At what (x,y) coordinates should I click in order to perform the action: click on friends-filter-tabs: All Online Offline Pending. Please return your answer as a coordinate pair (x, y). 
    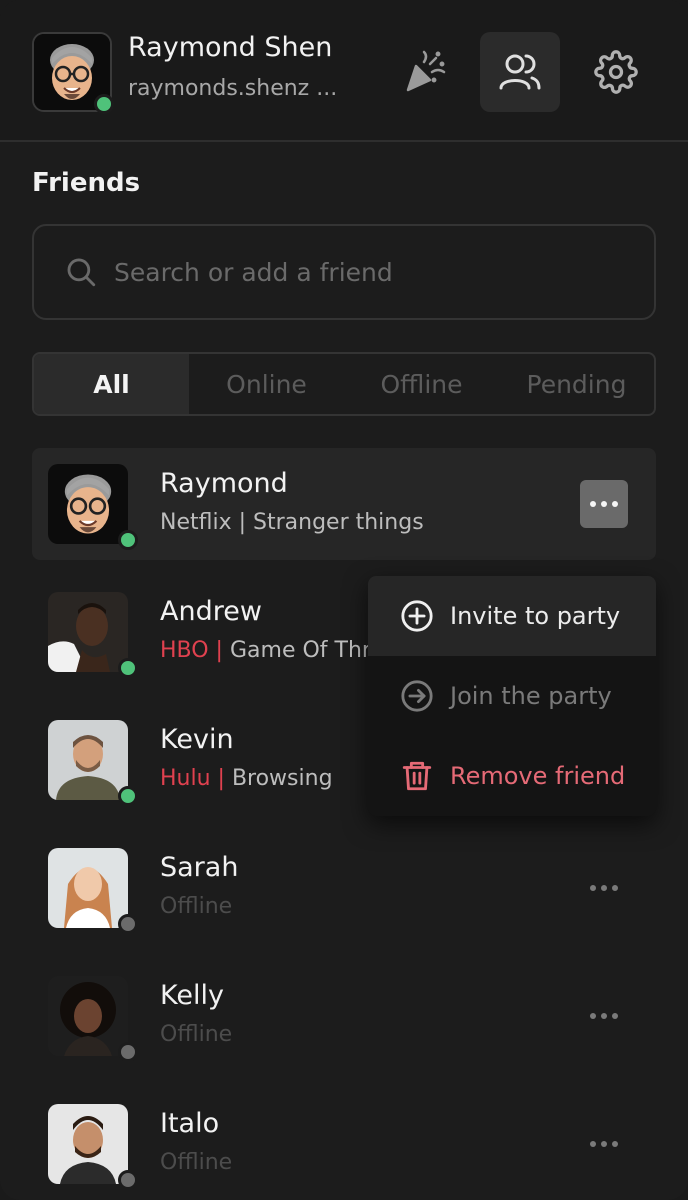
    Looking at the image, I should click on (344, 384).